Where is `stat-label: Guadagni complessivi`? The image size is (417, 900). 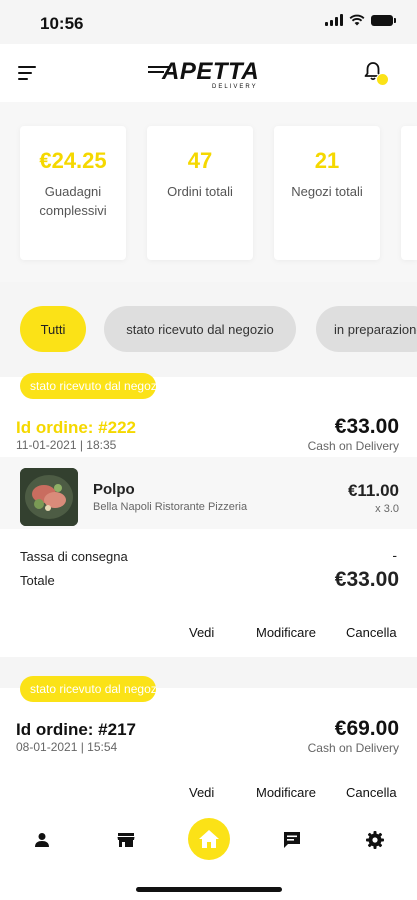
stat-label: Guadagni complessivi is located at coordinates (73, 201).